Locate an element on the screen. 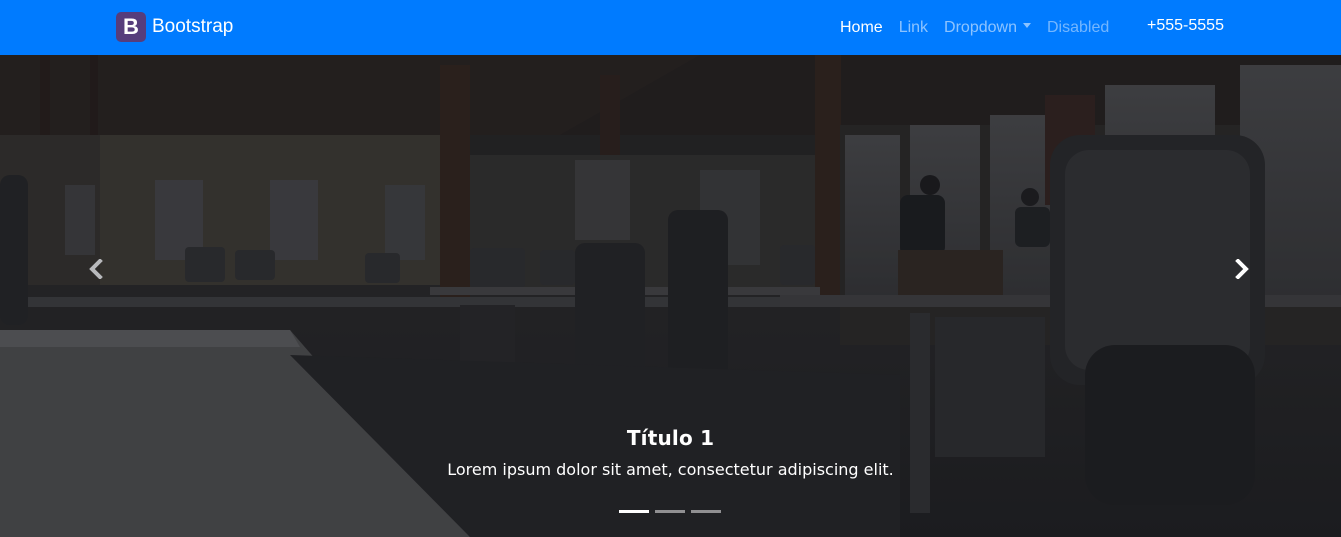 This screenshot has height=537, width=1341. navbar-brand: B Bootstrap is located at coordinates (174, 27).